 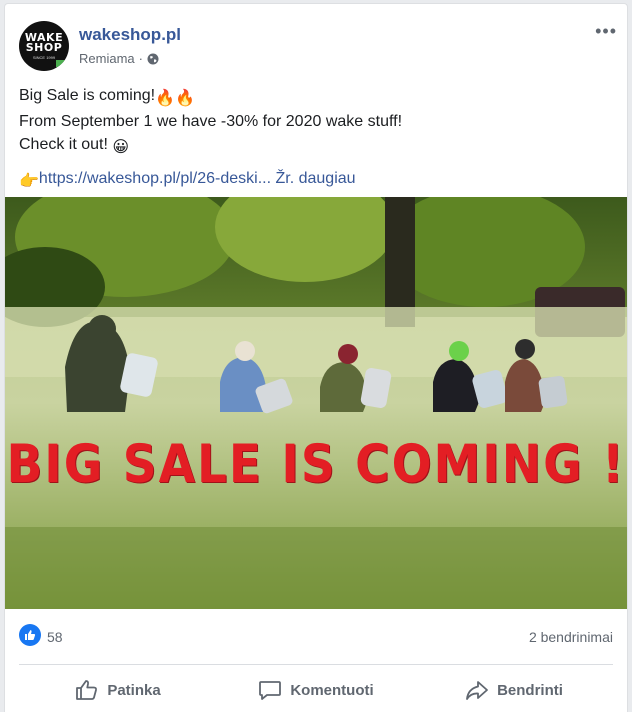 I want to click on thumbs-up-icon, so click(x=87, y=690).